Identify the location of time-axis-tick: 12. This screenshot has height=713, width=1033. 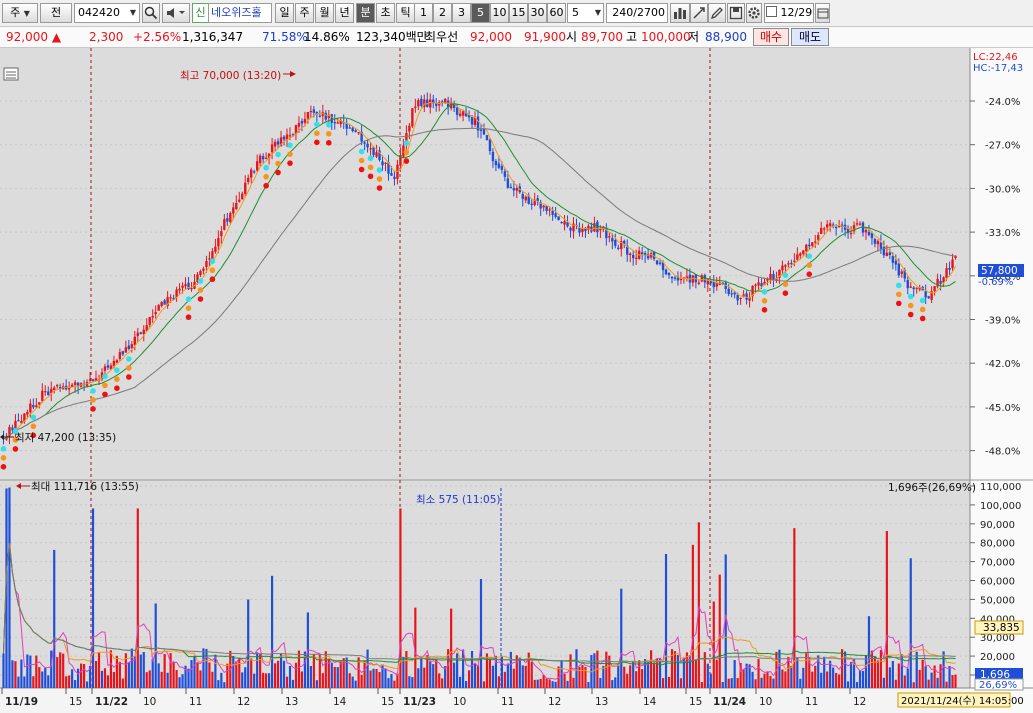
(554, 702).